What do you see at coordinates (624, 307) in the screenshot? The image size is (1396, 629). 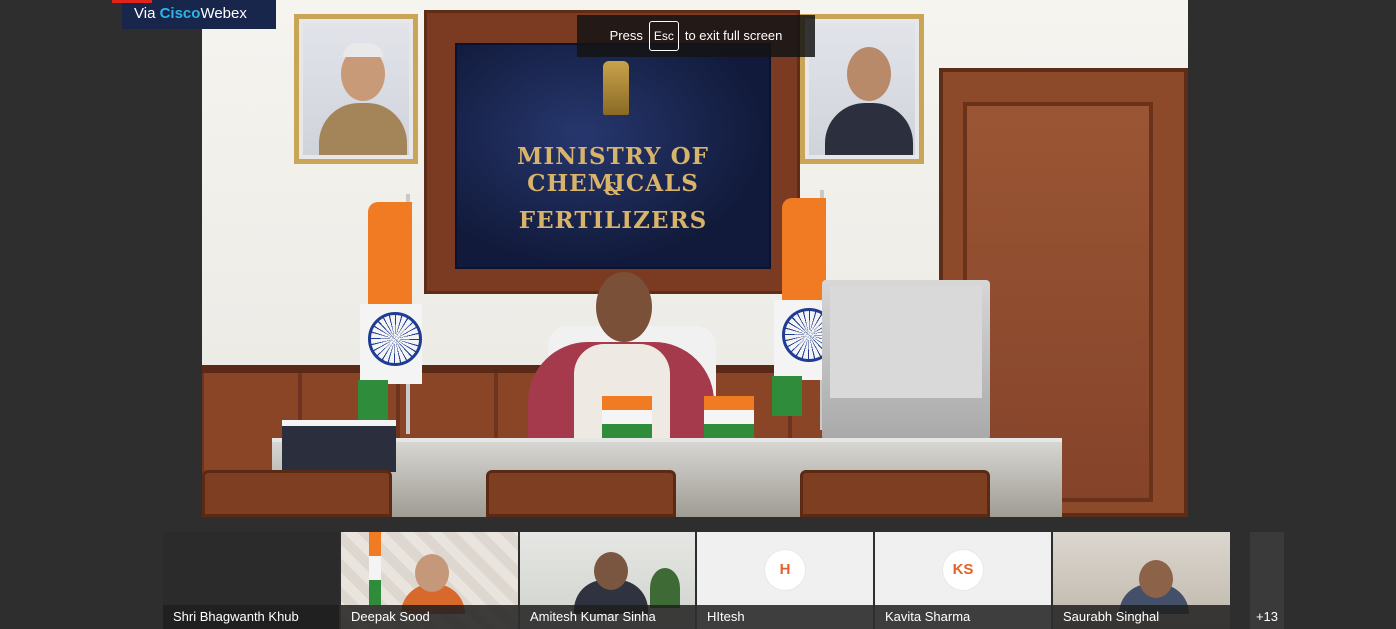 I see `speaker-head` at bounding box center [624, 307].